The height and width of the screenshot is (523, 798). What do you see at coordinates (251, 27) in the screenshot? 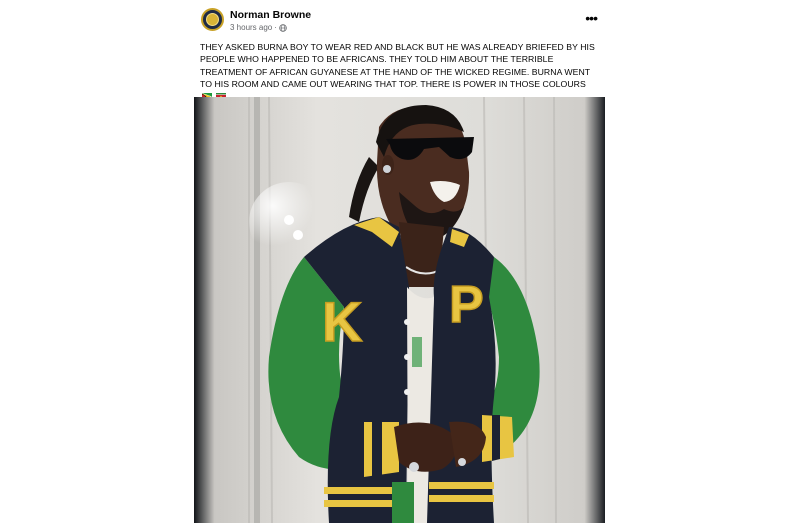
I see `post-timestamp: 3 hours ago` at bounding box center [251, 27].